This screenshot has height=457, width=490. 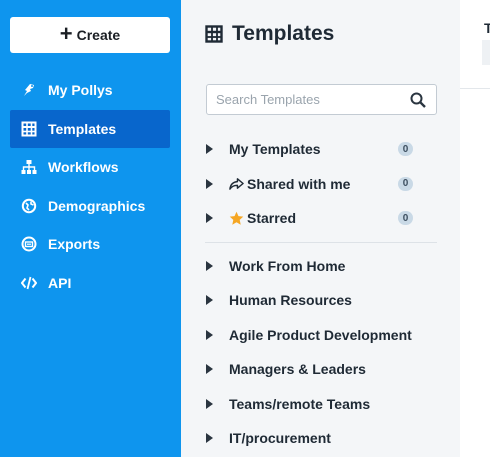 I want to click on folder-label: My Templates, so click(x=313, y=149).